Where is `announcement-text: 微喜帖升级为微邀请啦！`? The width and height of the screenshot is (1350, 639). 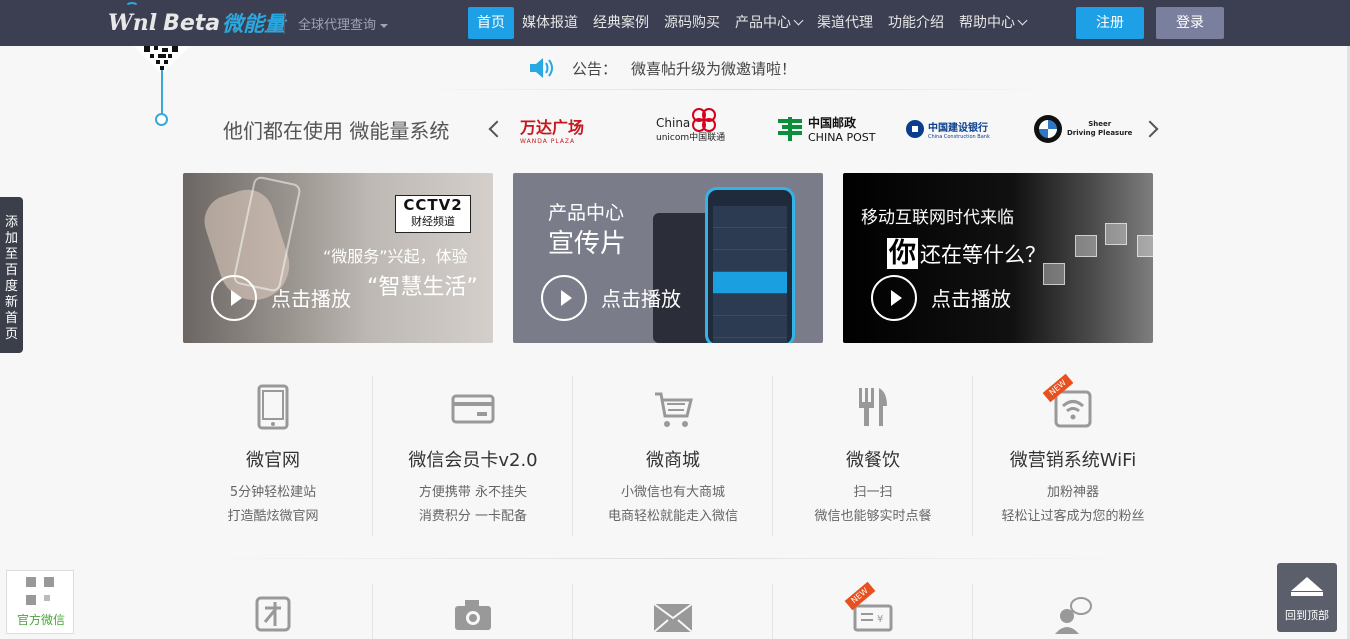
announcement-text: 微喜帖升级为微邀请啦！ is located at coordinates (713, 68).